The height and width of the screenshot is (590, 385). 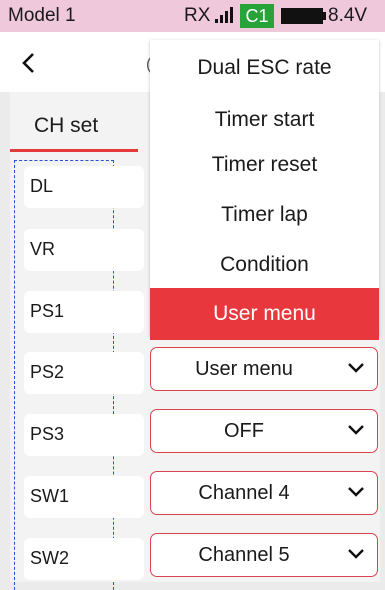 I want to click on tab-label: CH set, so click(x=66, y=125).